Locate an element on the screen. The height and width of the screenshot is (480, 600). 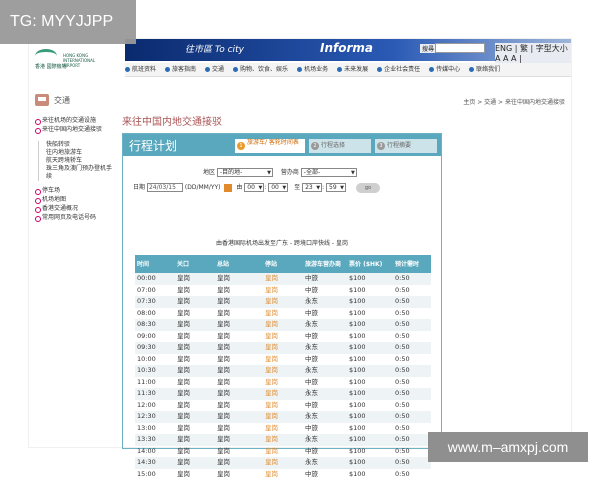
date-format: (DD/MM/YY) is located at coordinates (202, 187).